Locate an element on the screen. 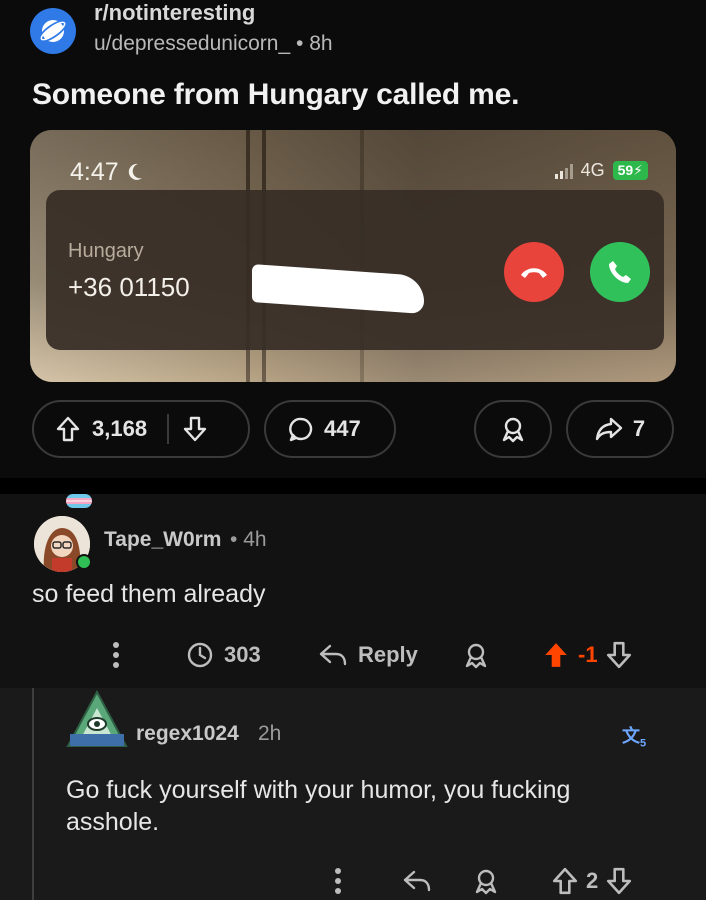 The width and height of the screenshot is (706, 900). redaction-scribble is located at coordinates (338, 289).